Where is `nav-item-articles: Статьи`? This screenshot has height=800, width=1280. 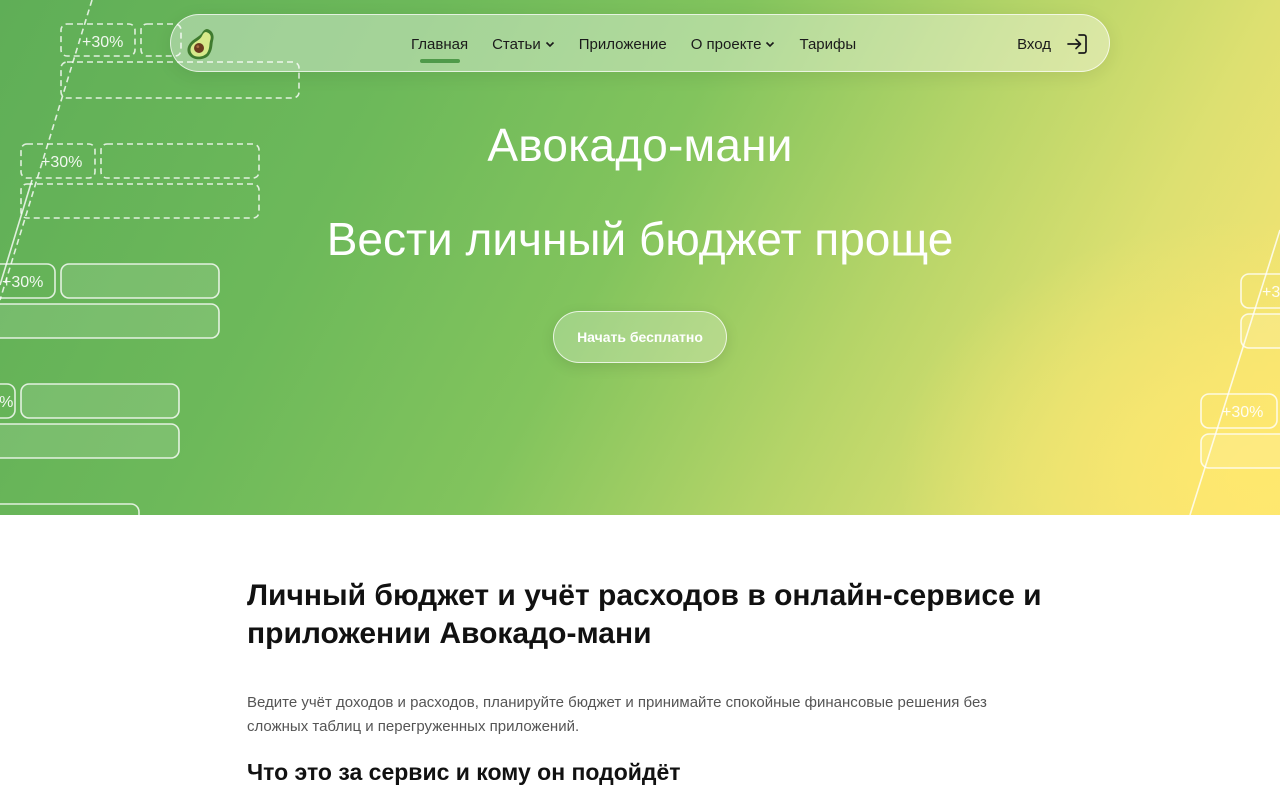 nav-item-articles: Статьи is located at coordinates (523, 44).